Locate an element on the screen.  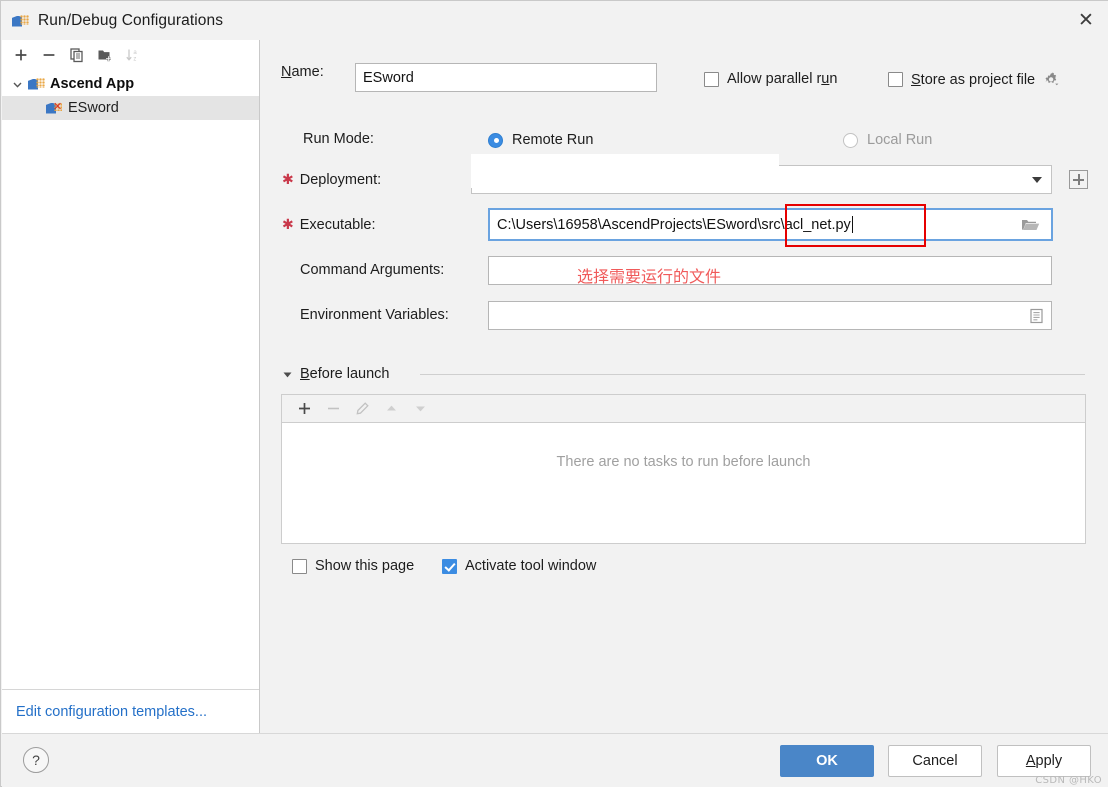
sidebar-item-esword: ✕ ESword is located at coordinates (130, 108).